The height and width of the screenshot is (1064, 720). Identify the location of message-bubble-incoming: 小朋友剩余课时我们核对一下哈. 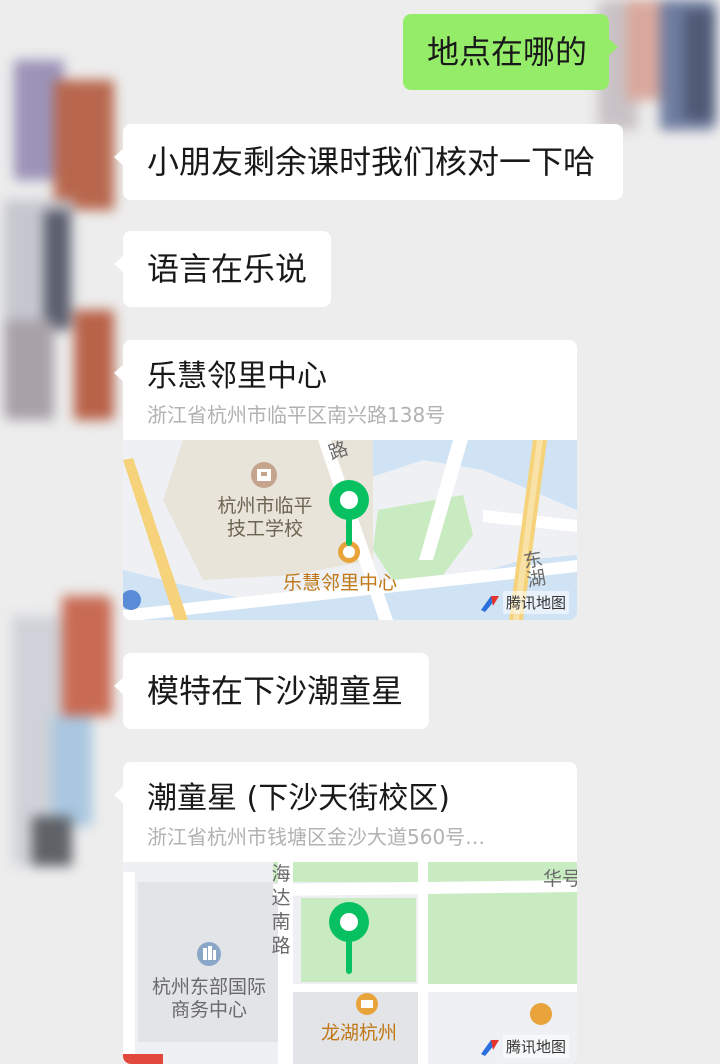
(368, 162).